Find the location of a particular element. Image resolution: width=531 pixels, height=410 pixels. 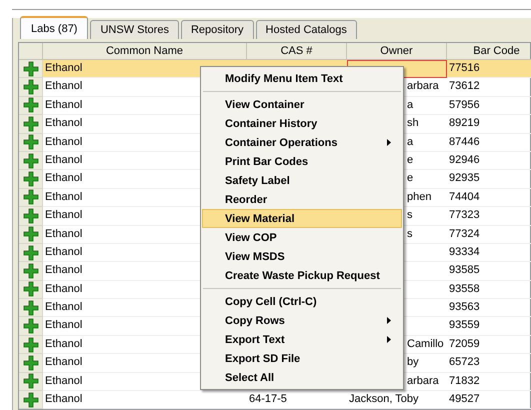

table-cell: Jackson, Toby is located at coordinates (397, 400).